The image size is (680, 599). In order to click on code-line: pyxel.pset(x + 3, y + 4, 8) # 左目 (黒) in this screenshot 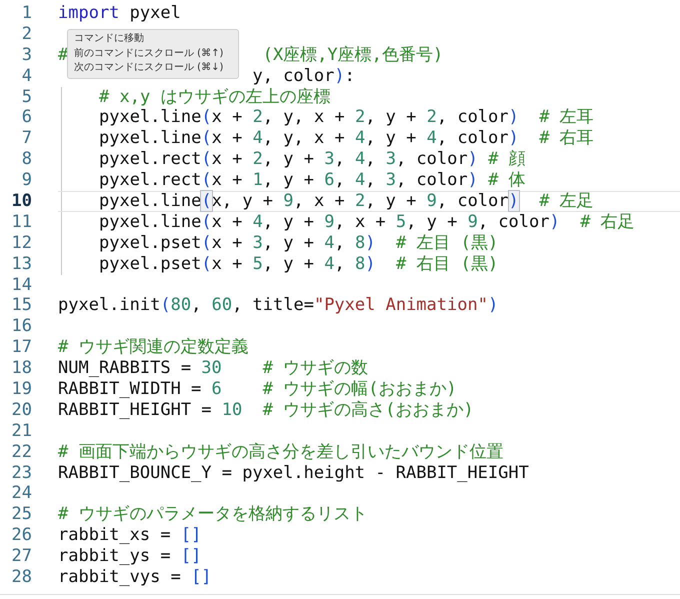, I will do `click(298, 243)`.